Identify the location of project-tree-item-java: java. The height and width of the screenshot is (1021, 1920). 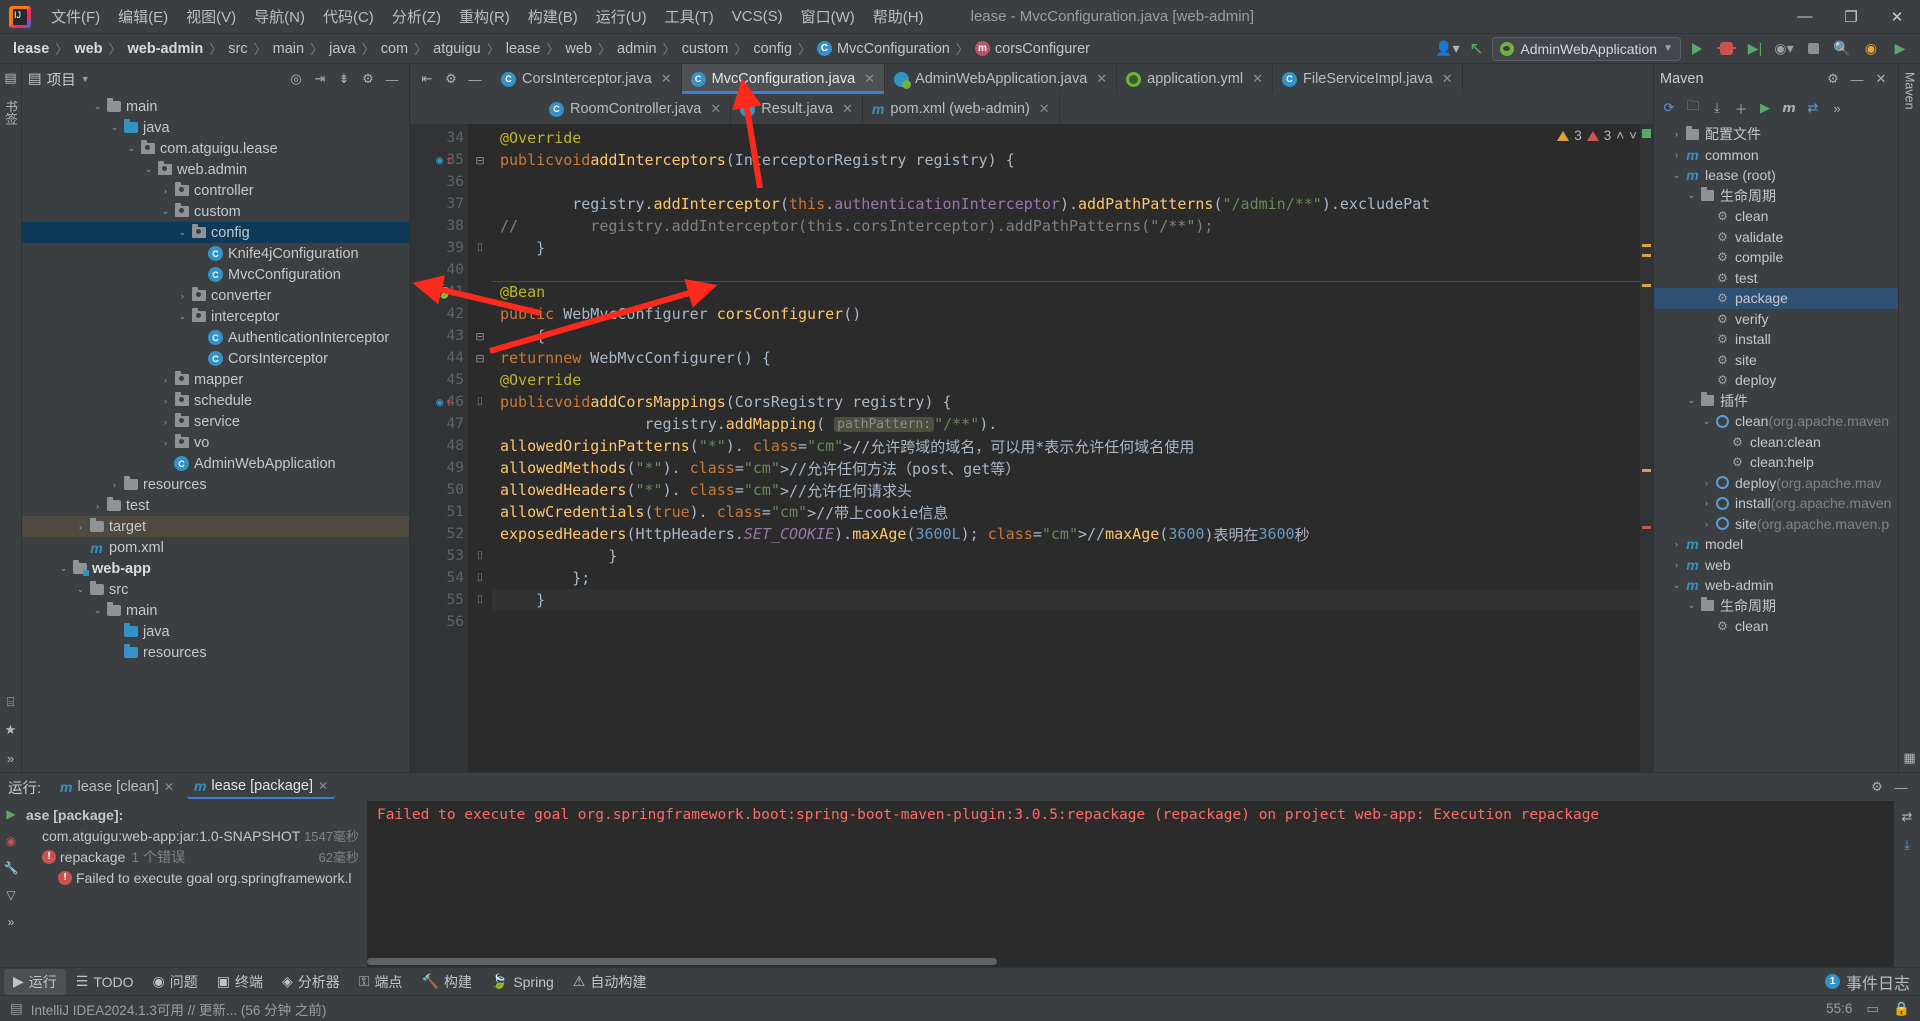
(215, 631).